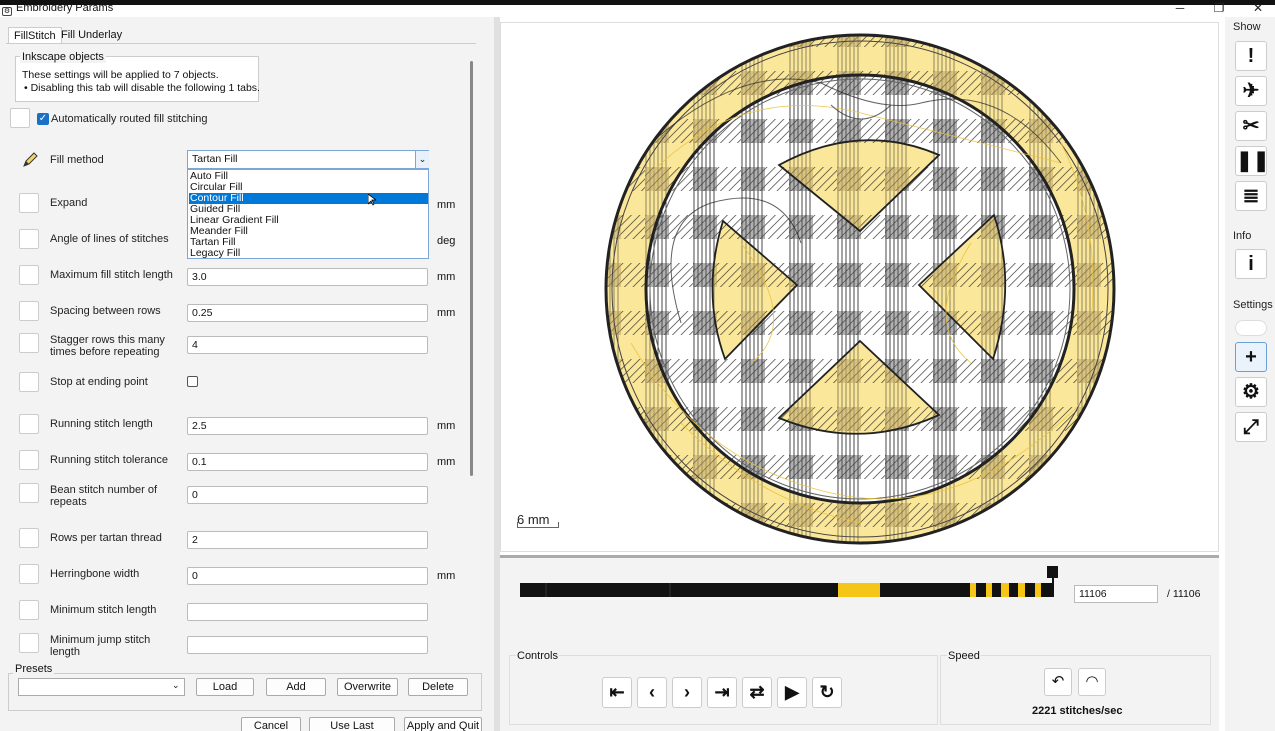 The image size is (1275, 731). Describe the element at coordinates (652, 692) in the screenshot. I see `step-back-icon: ‹` at that location.